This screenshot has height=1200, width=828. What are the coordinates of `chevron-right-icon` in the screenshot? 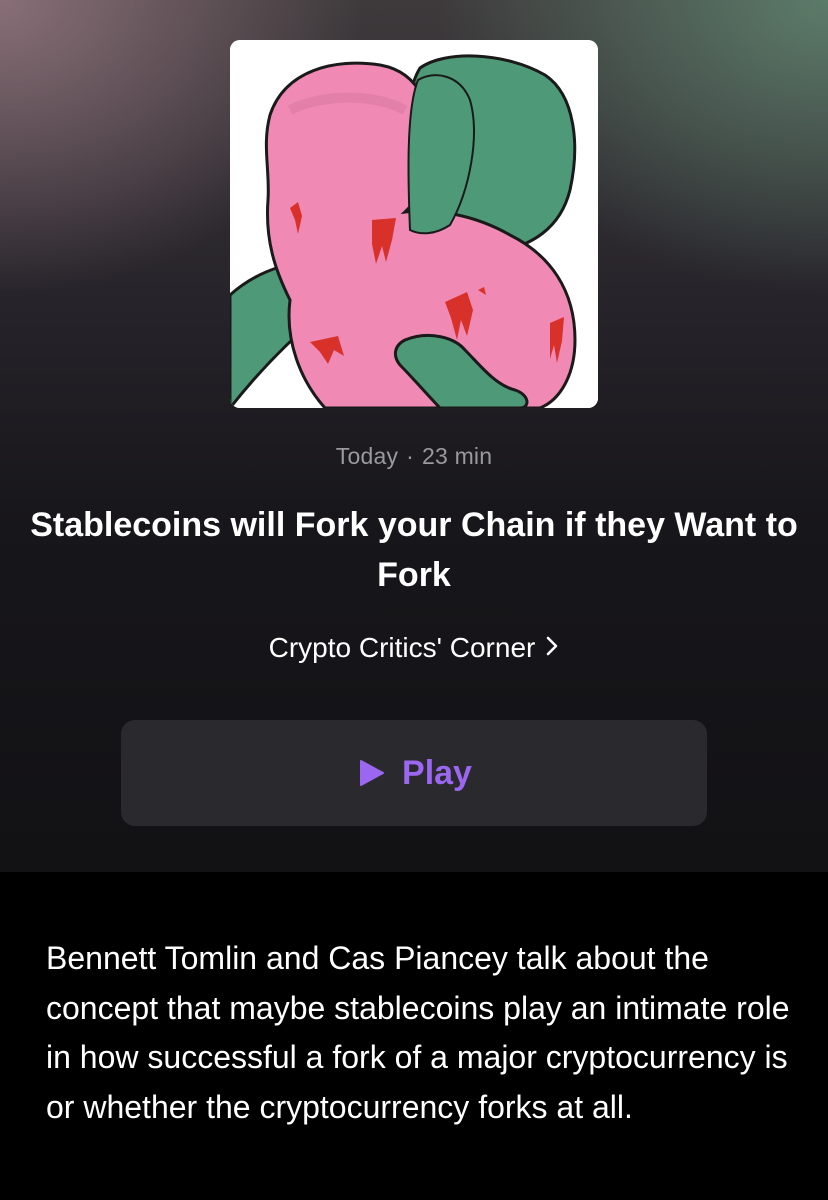 It's located at (552, 648).